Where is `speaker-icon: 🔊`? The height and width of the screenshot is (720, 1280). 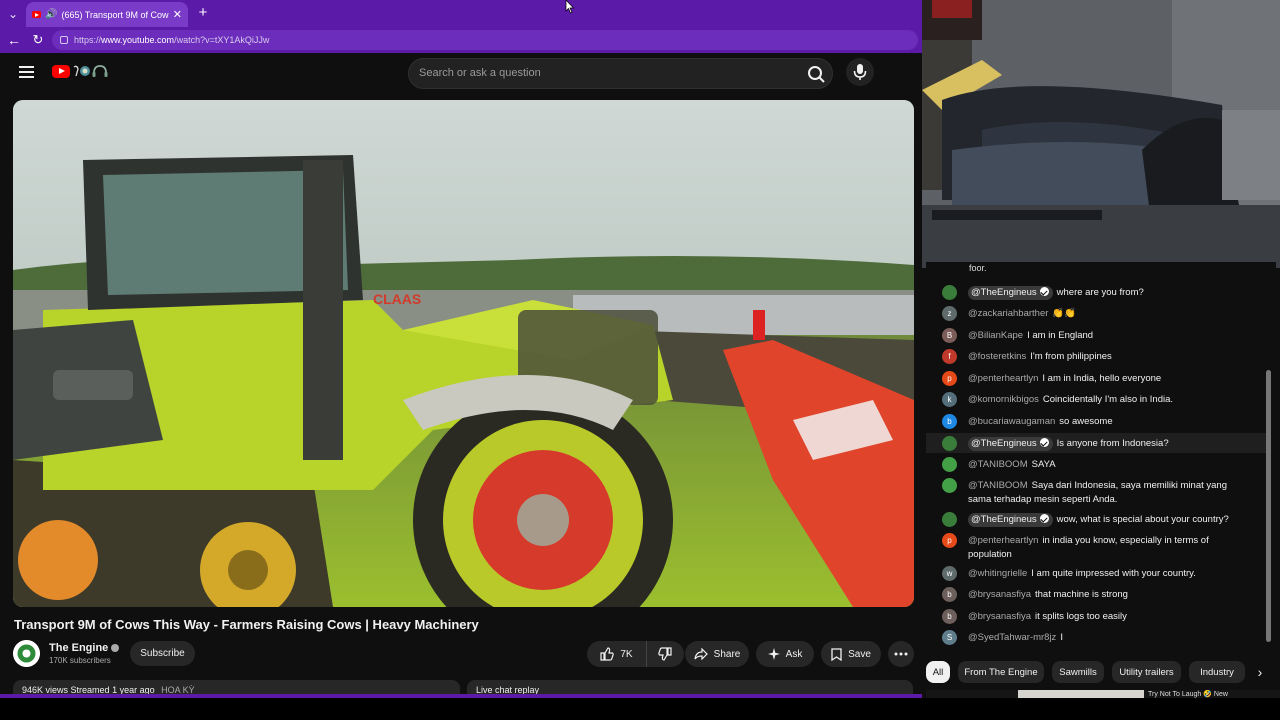 speaker-icon: 🔊 is located at coordinates (51, 14).